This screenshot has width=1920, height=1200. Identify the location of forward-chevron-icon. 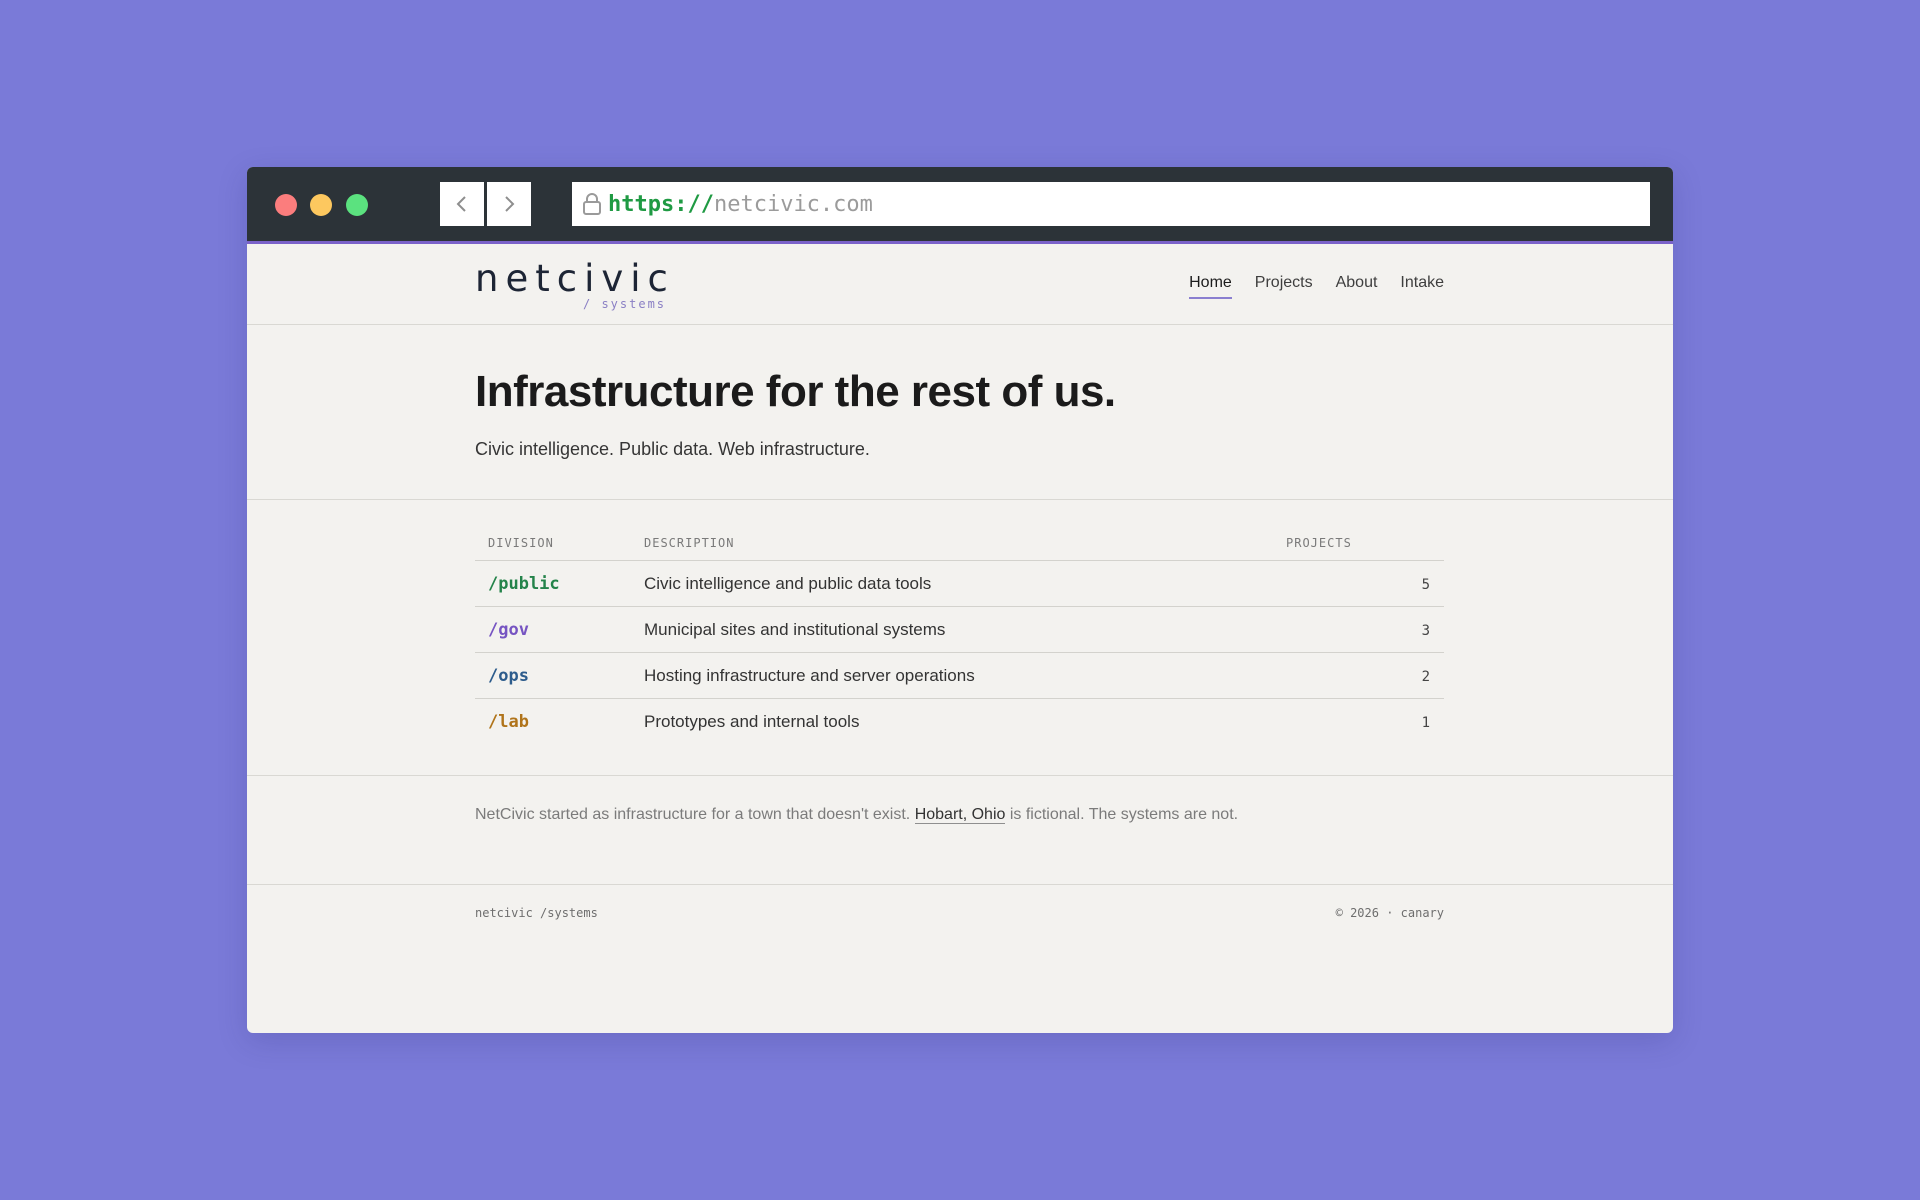
(510, 204).